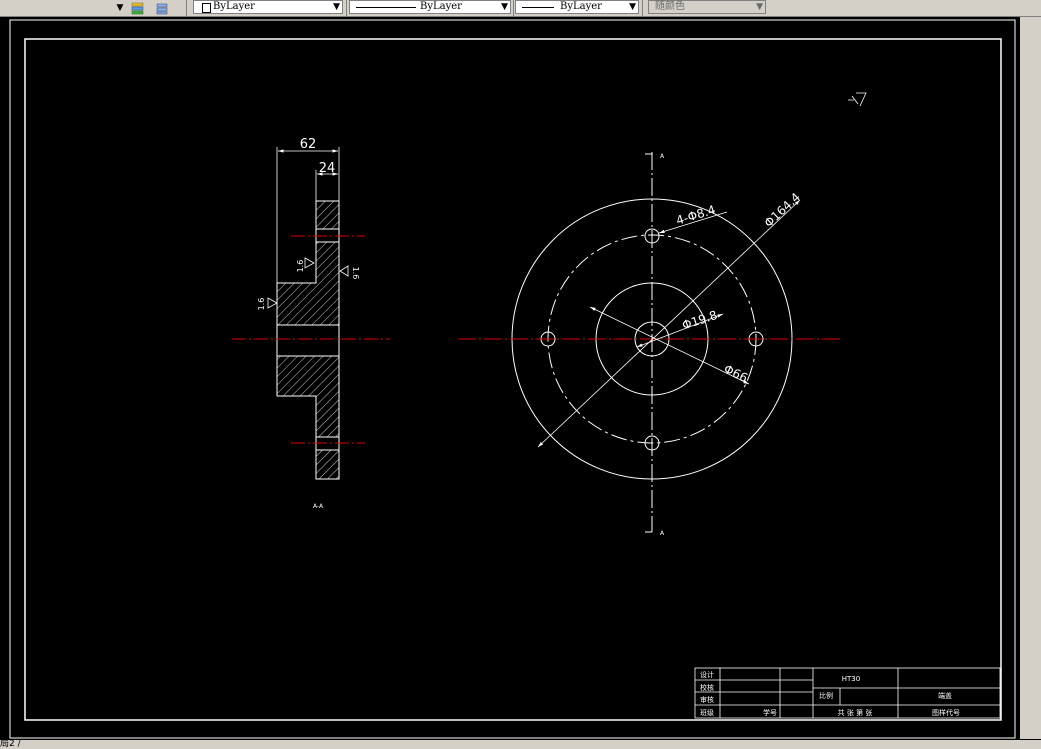 This screenshot has width=1041, height=749. What do you see at coordinates (707, 712) in the screenshot?
I see `title-row-class: 班级` at bounding box center [707, 712].